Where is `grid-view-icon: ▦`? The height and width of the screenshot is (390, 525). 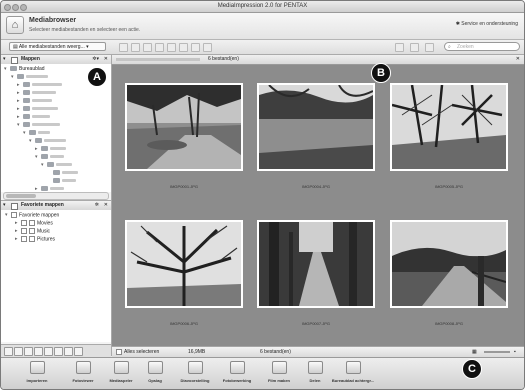
grid-view-icon: ▦ is located at coordinates (474, 352).